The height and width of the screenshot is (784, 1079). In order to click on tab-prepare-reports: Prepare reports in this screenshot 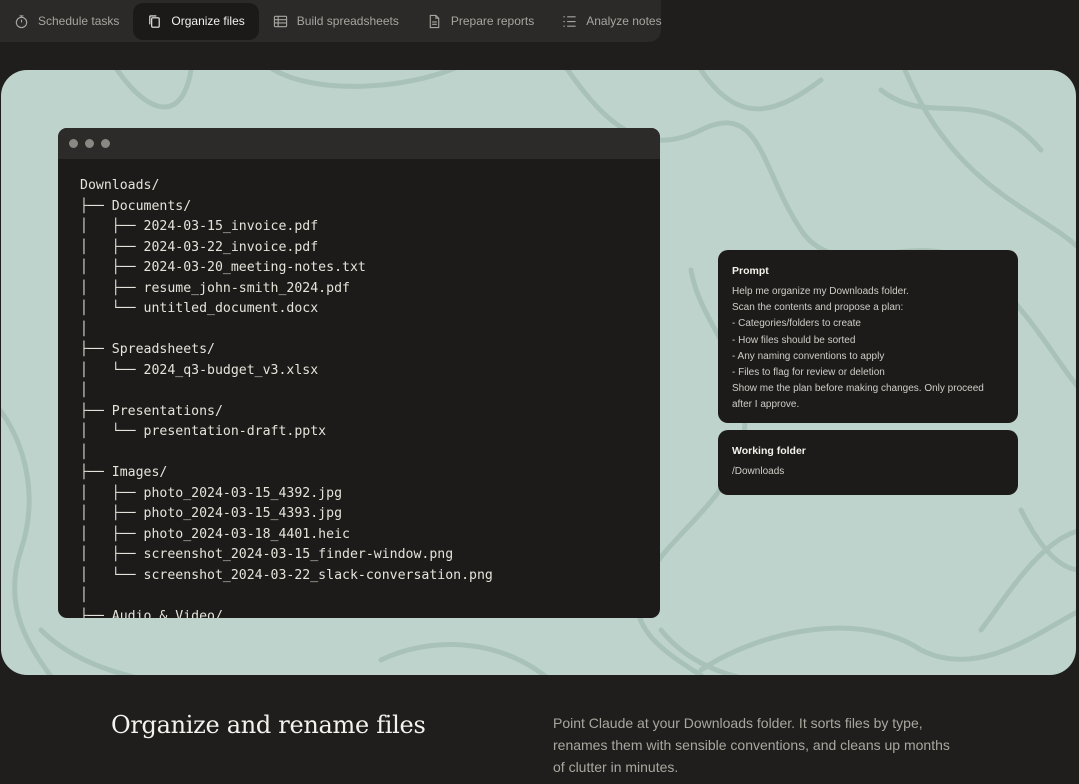, I will do `click(480, 21)`.